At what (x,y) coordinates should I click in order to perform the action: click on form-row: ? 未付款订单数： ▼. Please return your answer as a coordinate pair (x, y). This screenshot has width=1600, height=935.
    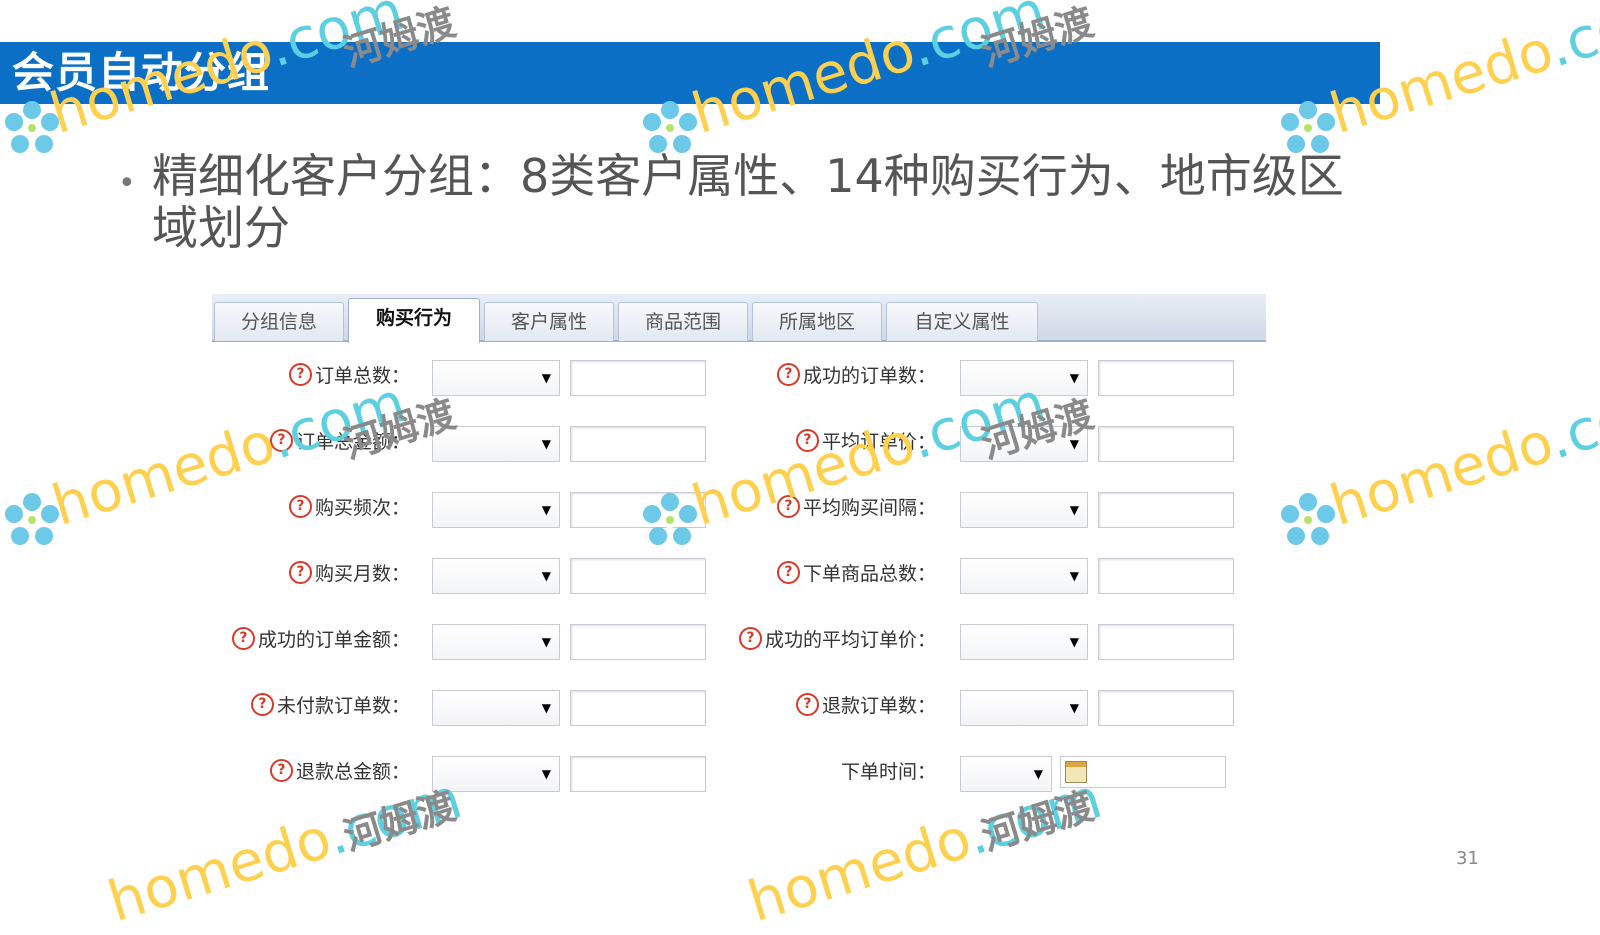
    Looking at the image, I should click on (462, 706).